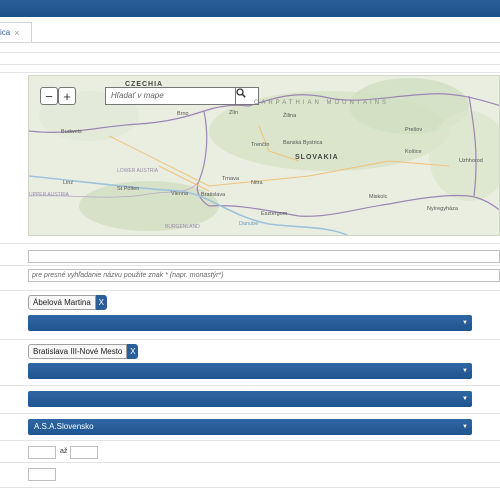 The image size is (500, 500). I want to click on map-label: Banská Bystrica, so click(303, 143).